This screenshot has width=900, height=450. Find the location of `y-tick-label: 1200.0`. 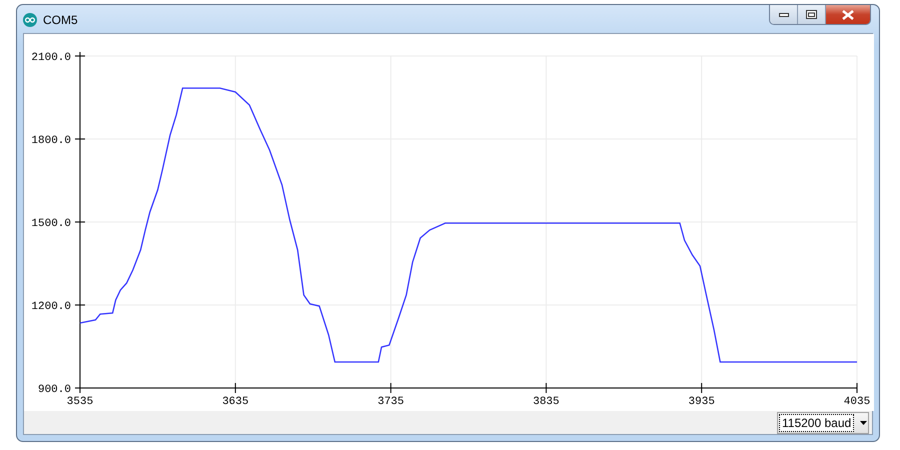

y-tick-label: 1200.0 is located at coordinates (51, 307).